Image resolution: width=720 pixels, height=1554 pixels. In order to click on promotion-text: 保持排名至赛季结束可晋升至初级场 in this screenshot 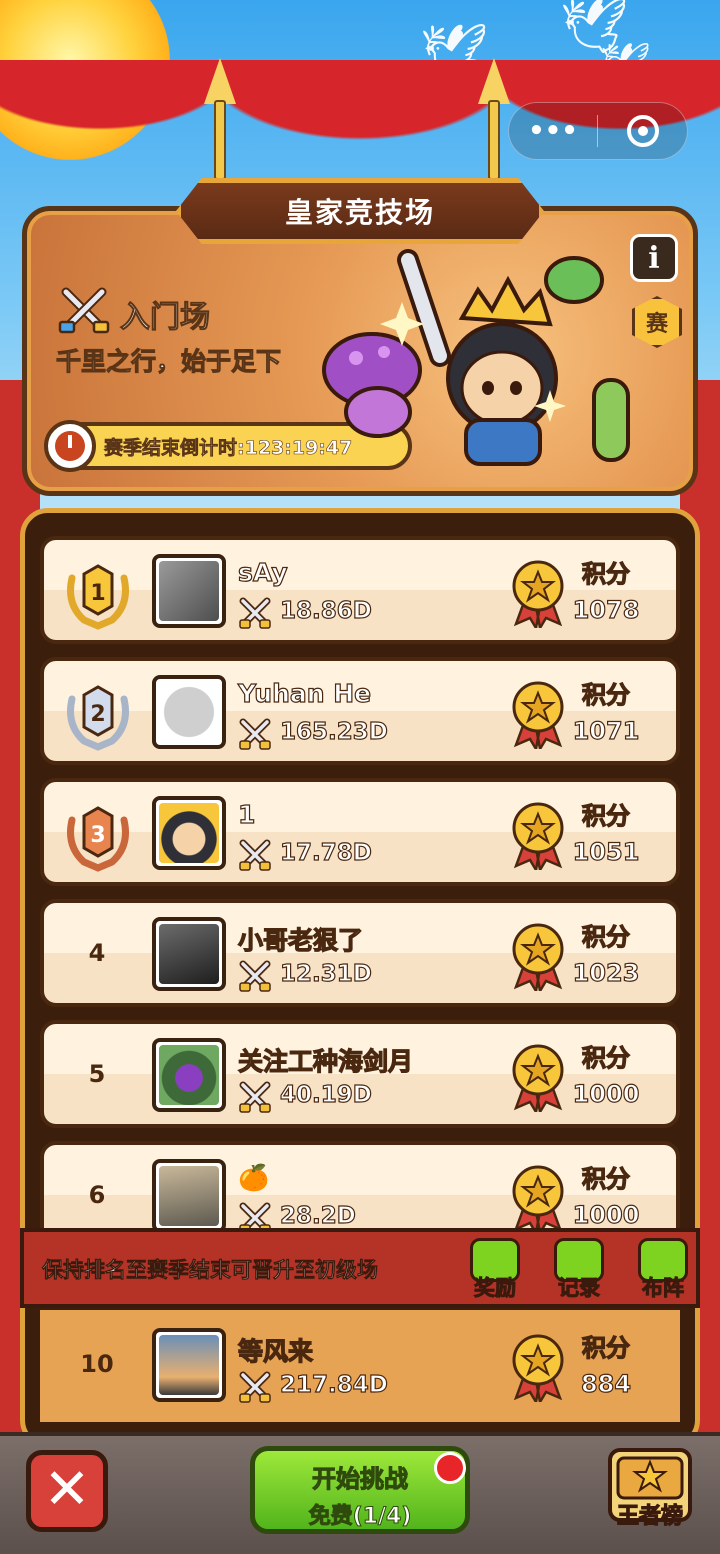, I will do `click(210, 1270)`.